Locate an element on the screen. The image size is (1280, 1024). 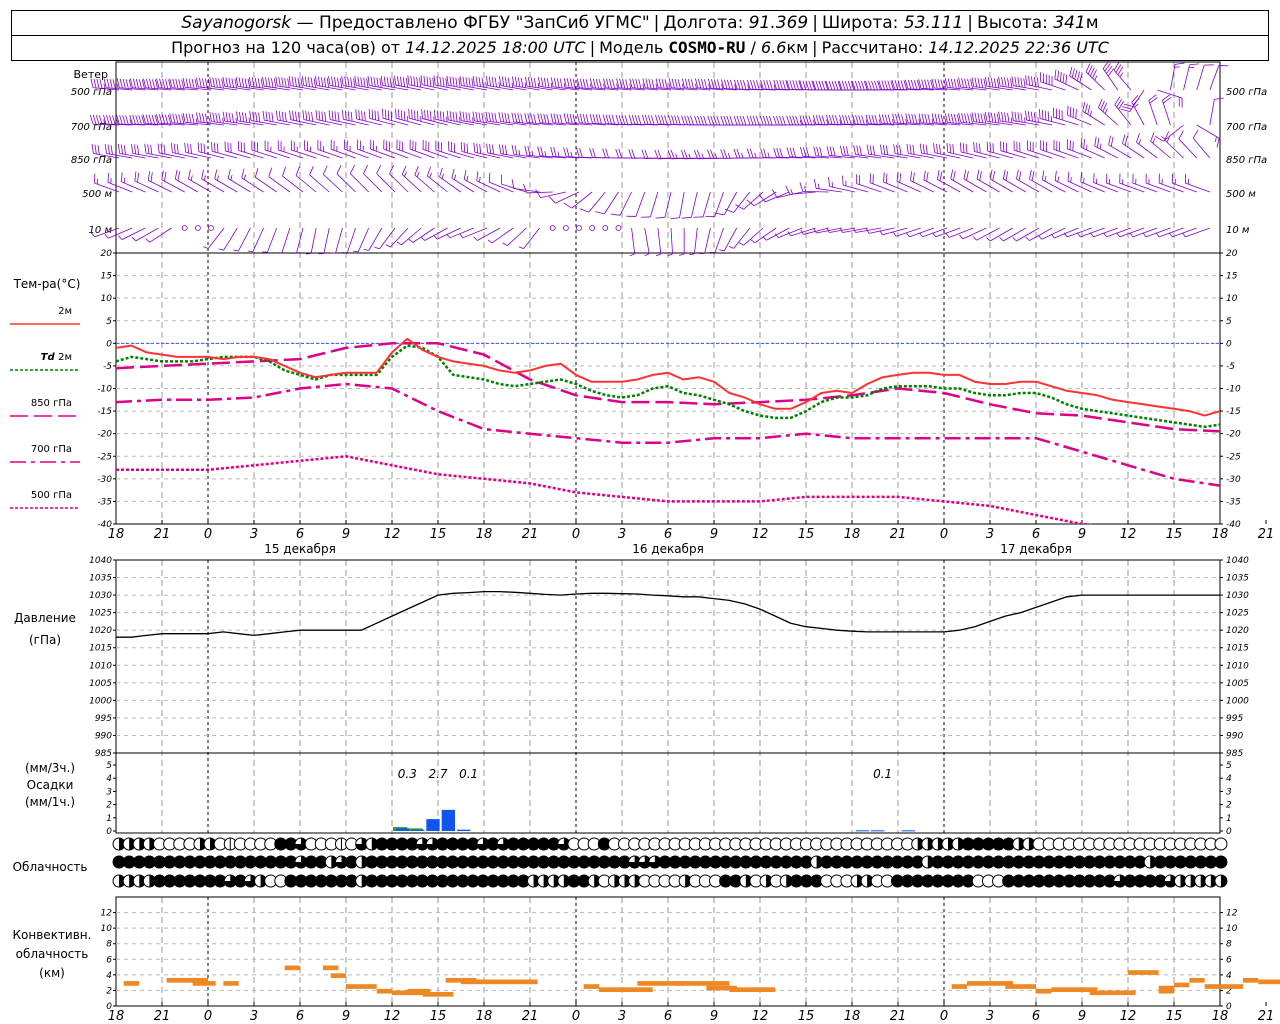
time-tick-label: 12 is located at coordinates (760, 1016).